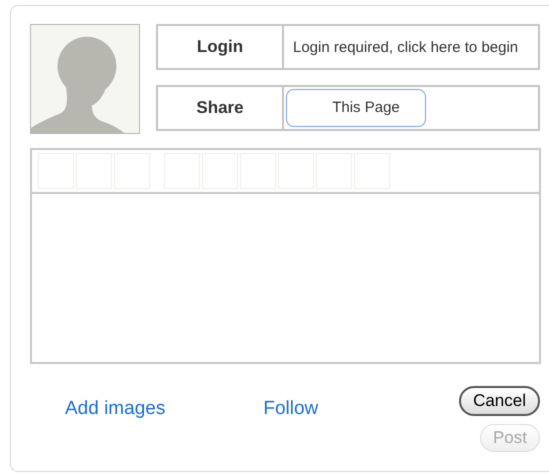 This screenshot has height=475, width=549. I want to click on row-label: Login, so click(221, 47).